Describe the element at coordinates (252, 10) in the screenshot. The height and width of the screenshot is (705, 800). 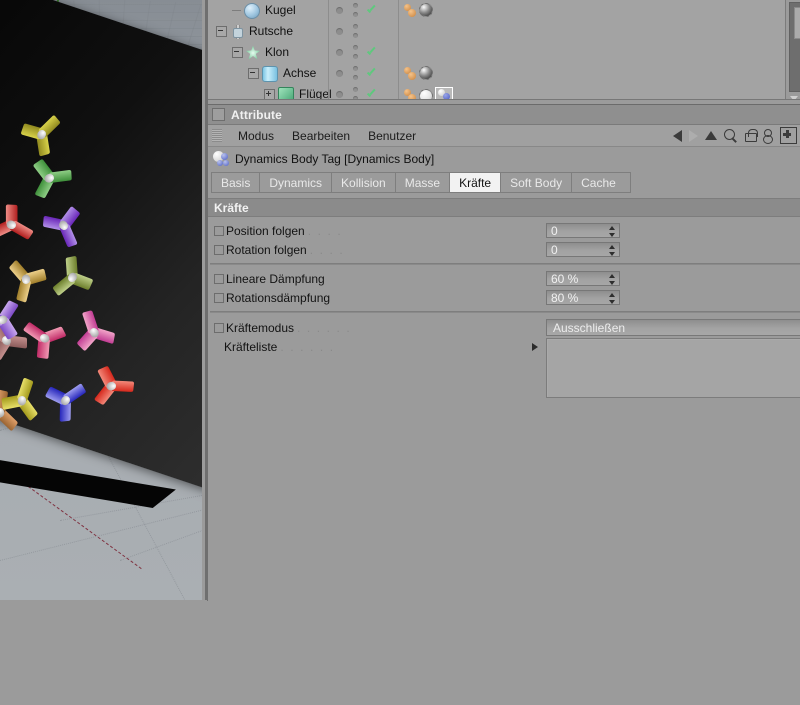
I see `sphere-icon` at that location.